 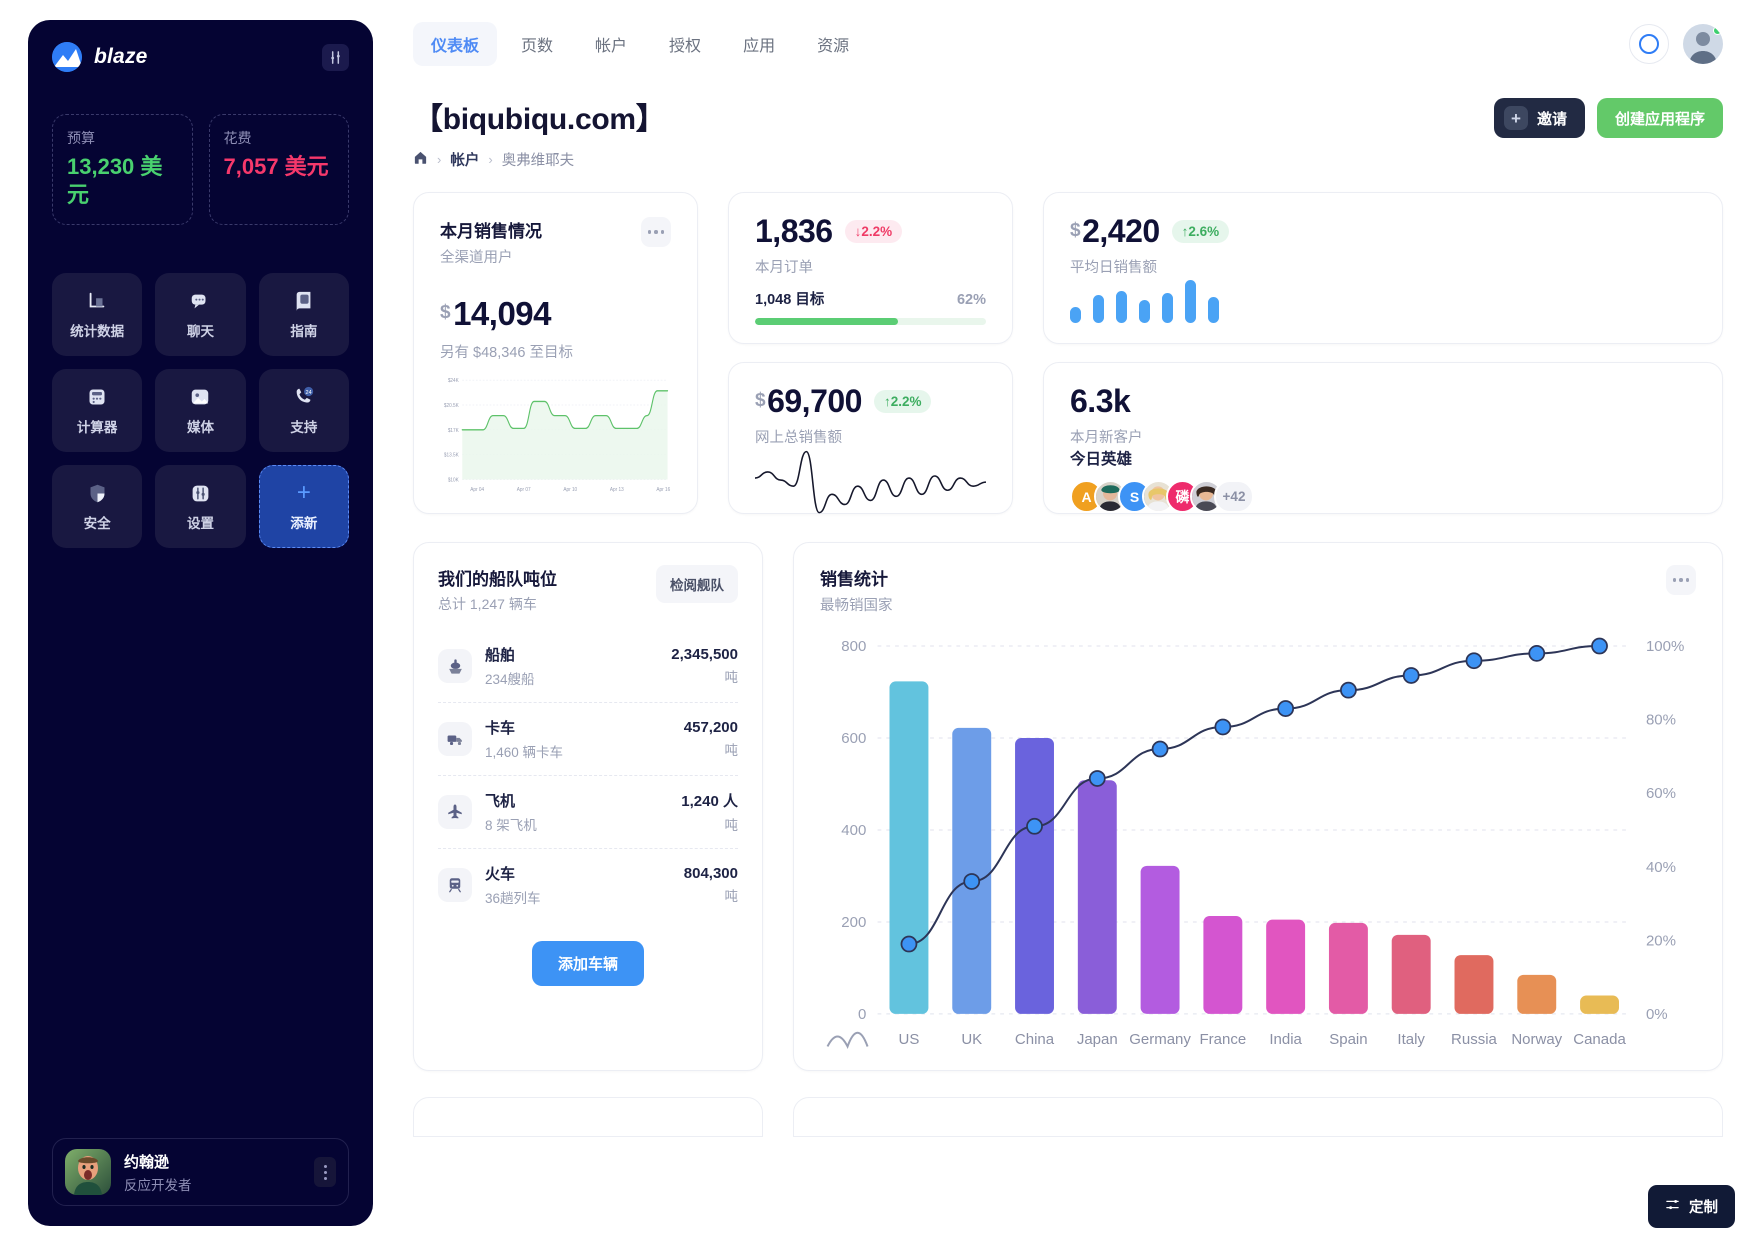 I want to click on heroes-avatars: A S 磷 +42, so click(x=1383, y=496).